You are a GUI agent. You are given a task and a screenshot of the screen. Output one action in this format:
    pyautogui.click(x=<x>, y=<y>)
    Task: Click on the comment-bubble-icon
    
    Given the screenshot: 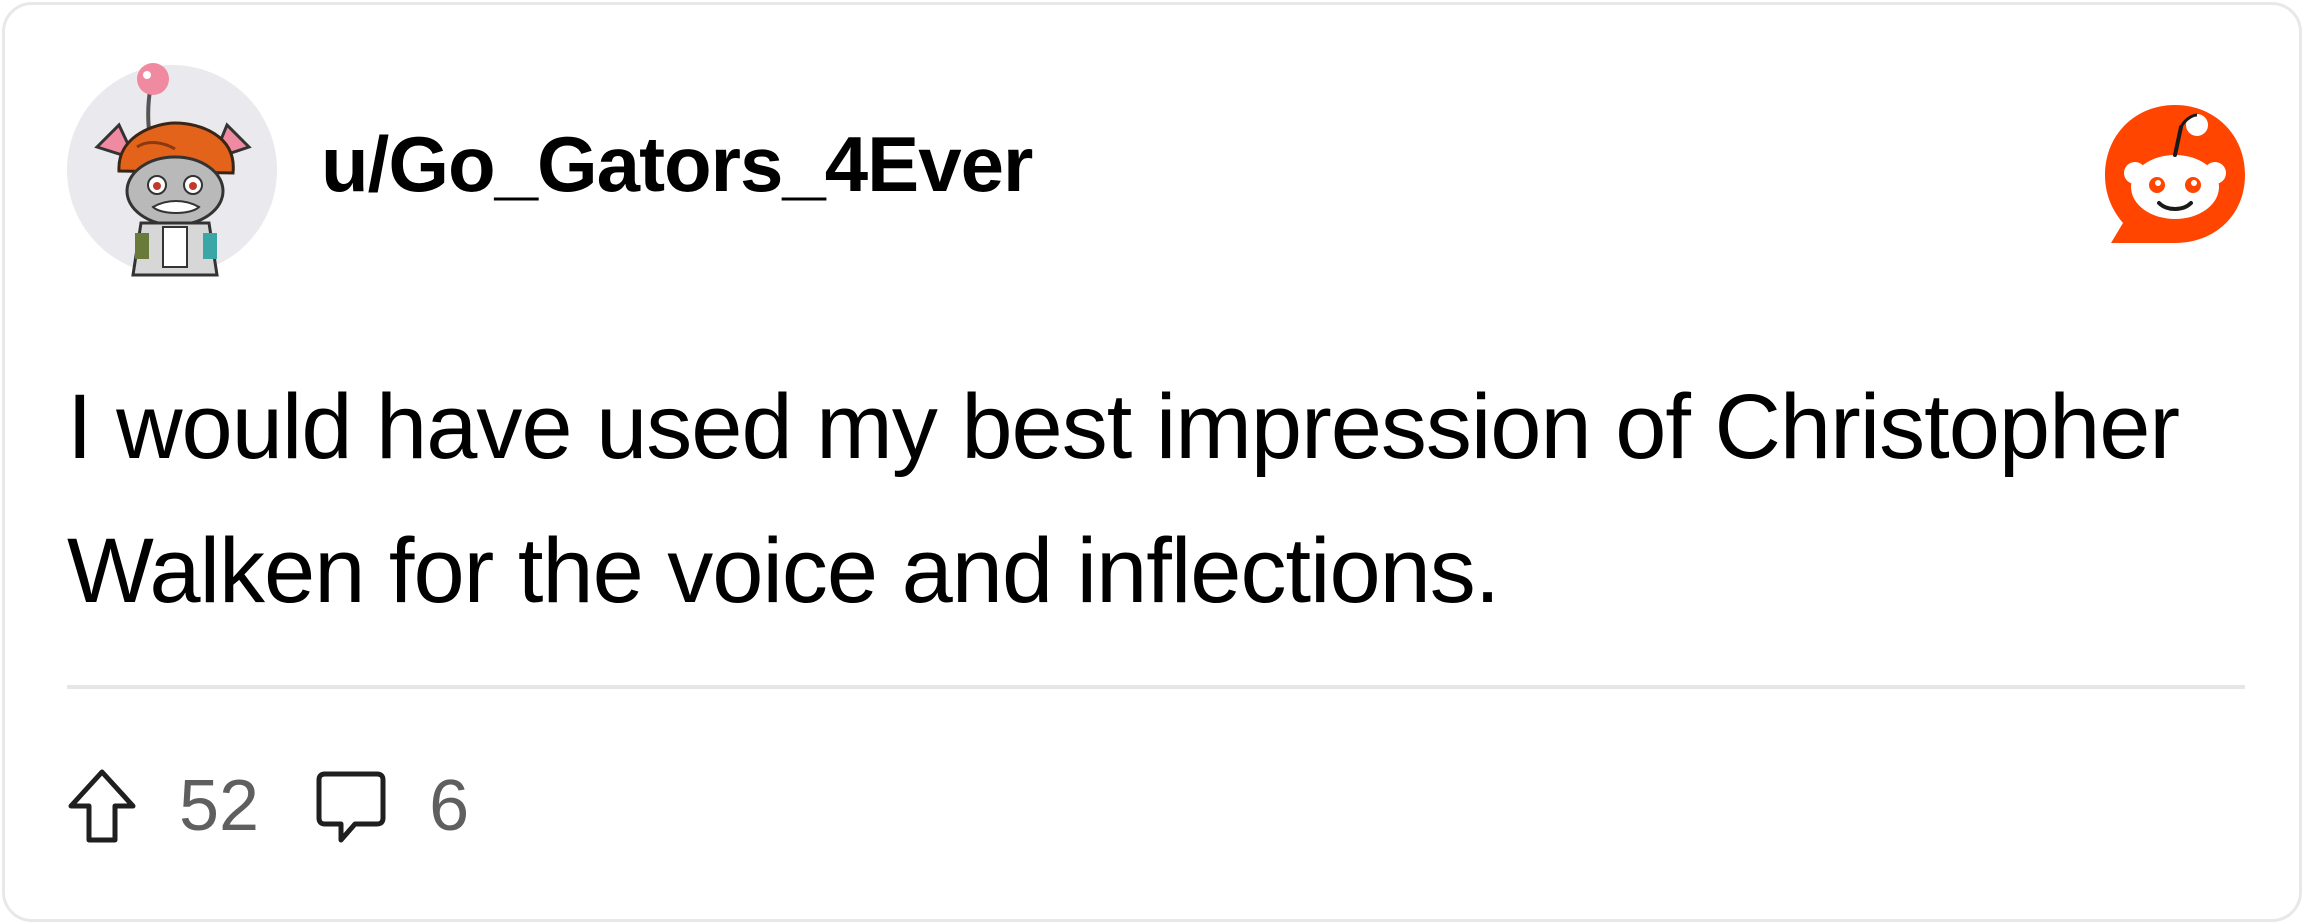 What is the action you would take?
    pyautogui.click(x=351, y=807)
    